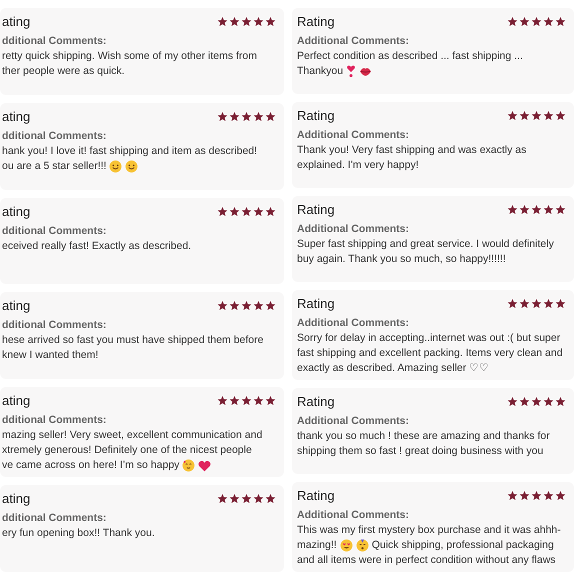 This screenshot has height=580, width=580. I want to click on lips-icon, so click(365, 71).